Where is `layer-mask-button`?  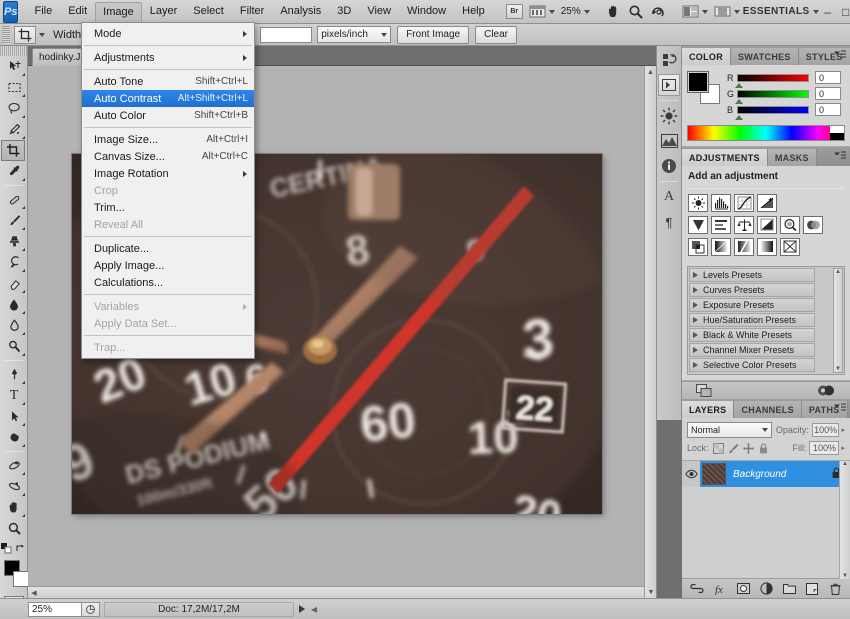 layer-mask-button is located at coordinates (743, 589).